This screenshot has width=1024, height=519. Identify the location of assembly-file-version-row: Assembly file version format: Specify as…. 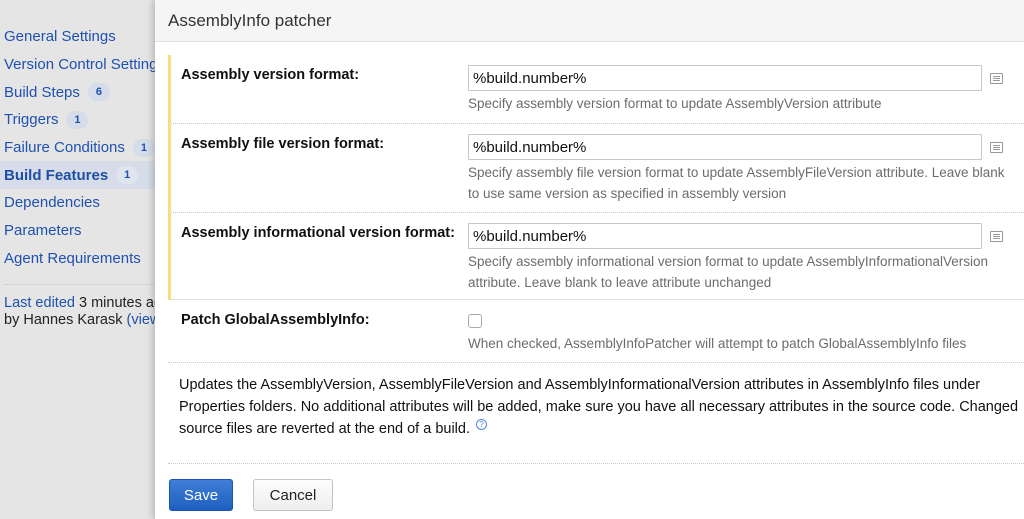
(596, 167).